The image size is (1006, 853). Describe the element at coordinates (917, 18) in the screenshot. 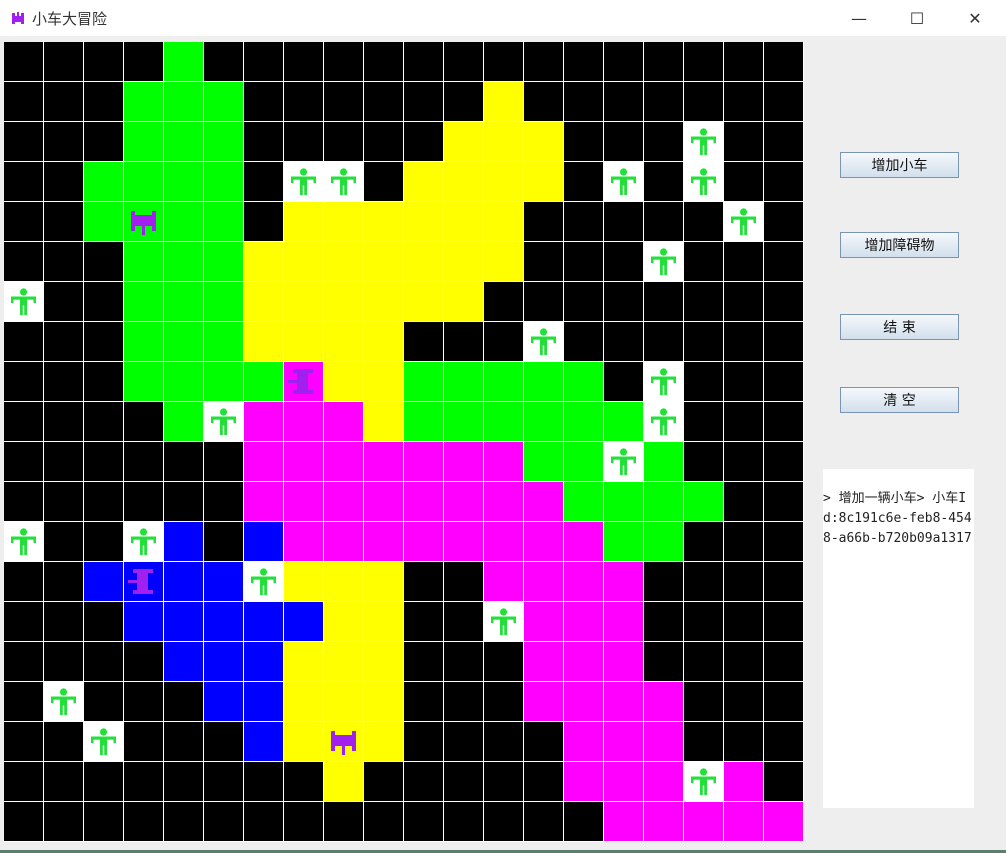

I see `maximize-button: ☐` at that location.